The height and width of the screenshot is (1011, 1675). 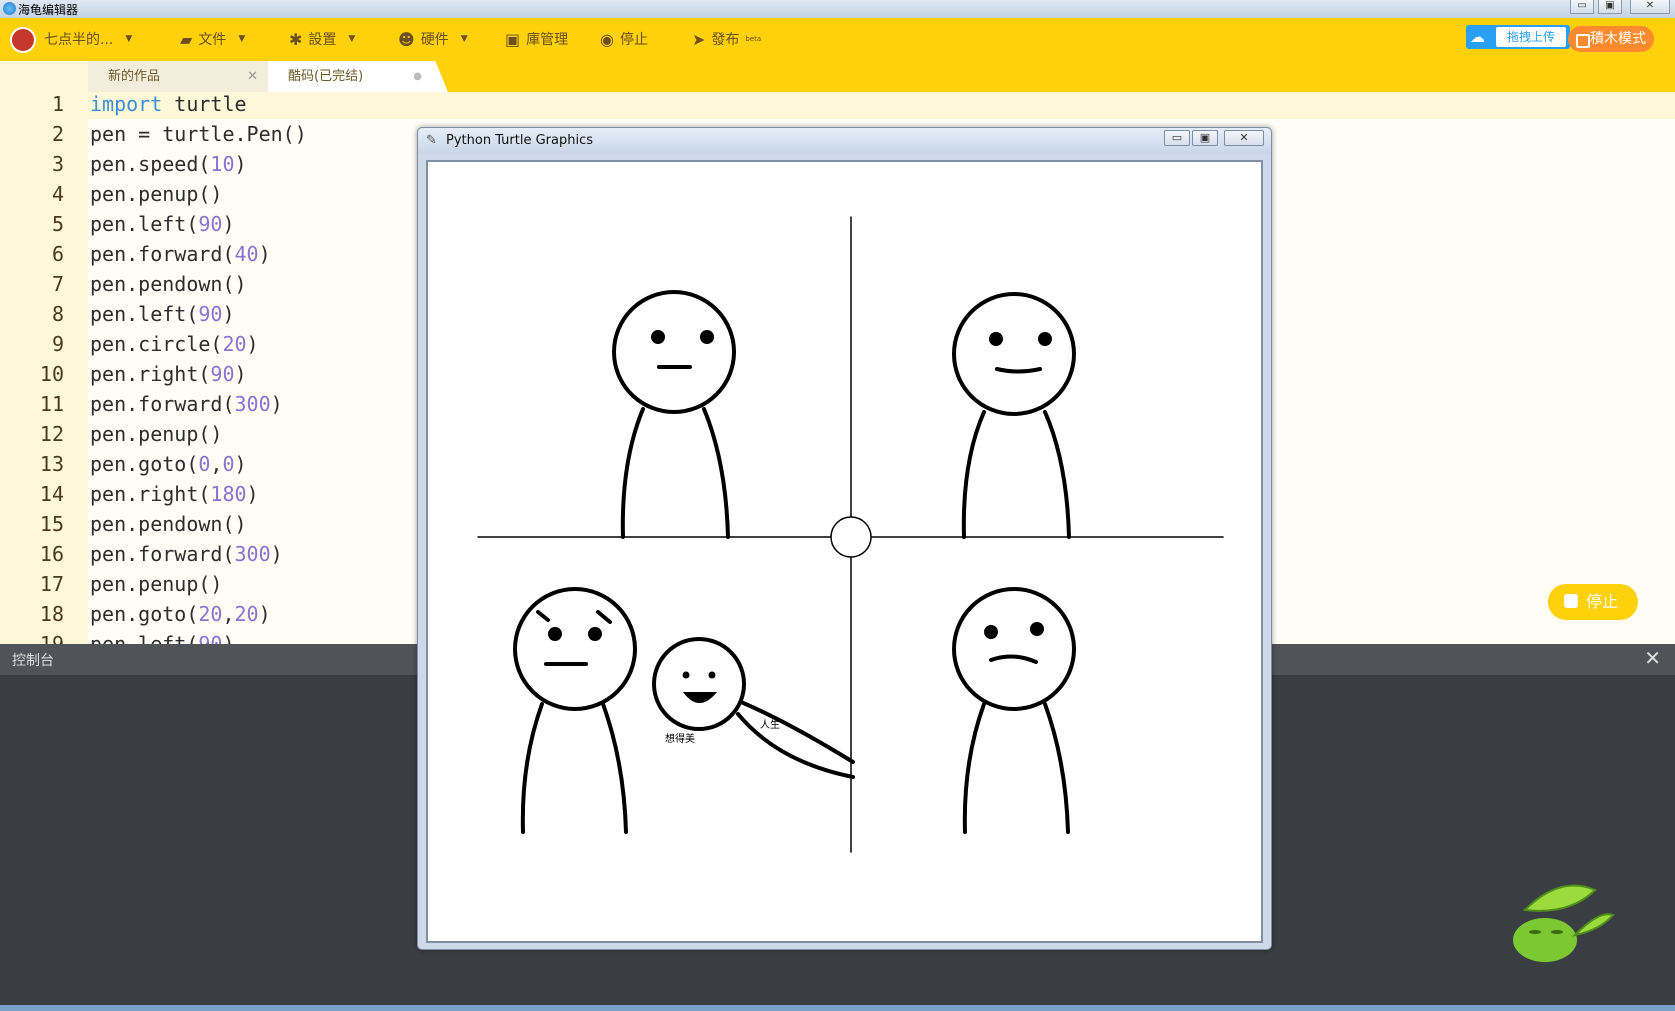 I want to click on line-number: 1, so click(x=57, y=104).